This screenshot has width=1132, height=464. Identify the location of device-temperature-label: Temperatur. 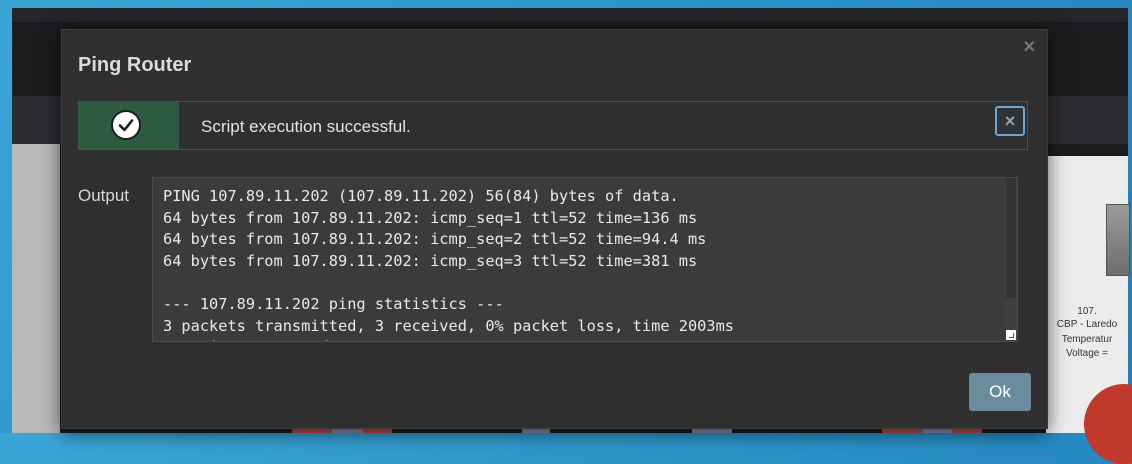
(1087, 339).